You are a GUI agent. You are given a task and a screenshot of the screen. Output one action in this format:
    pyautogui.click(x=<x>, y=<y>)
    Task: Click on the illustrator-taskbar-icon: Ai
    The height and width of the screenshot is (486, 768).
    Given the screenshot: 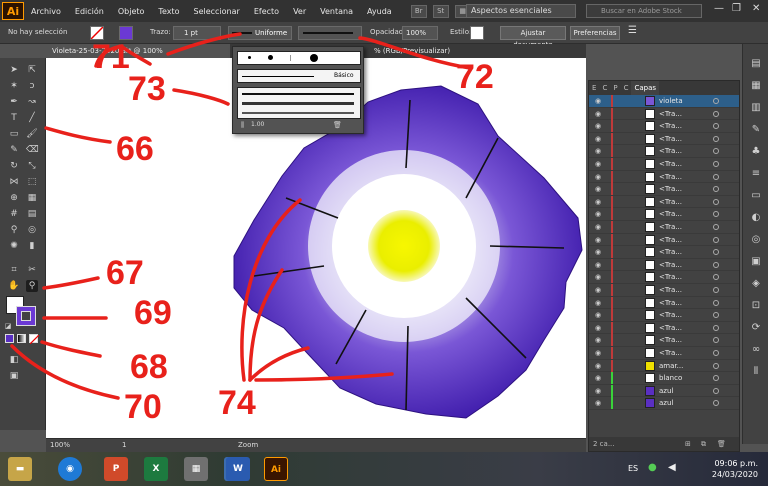 What is the action you would take?
    pyautogui.click(x=276, y=469)
    